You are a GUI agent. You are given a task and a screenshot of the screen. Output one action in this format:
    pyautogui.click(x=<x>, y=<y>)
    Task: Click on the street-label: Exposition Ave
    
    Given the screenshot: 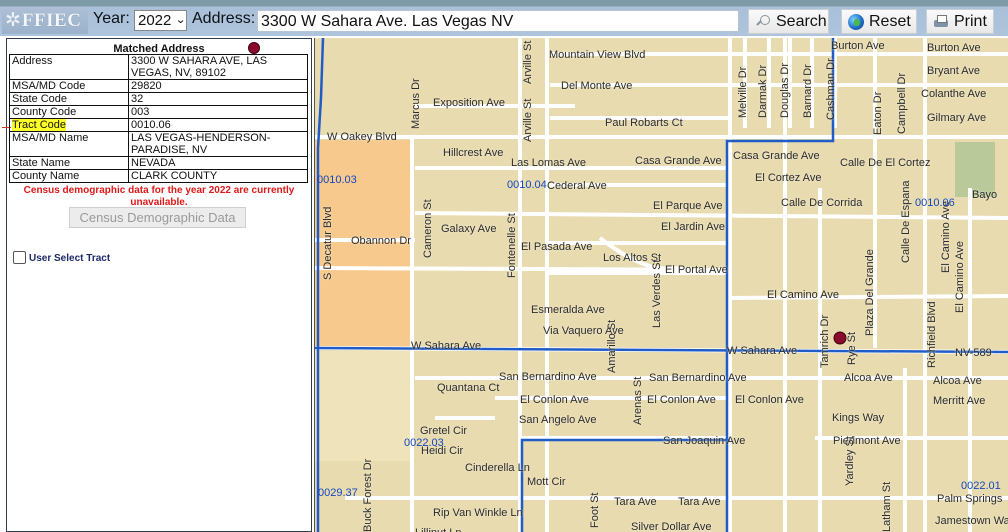 What is the action you would take?
    pyautogui.click(x=469, y=103)
    